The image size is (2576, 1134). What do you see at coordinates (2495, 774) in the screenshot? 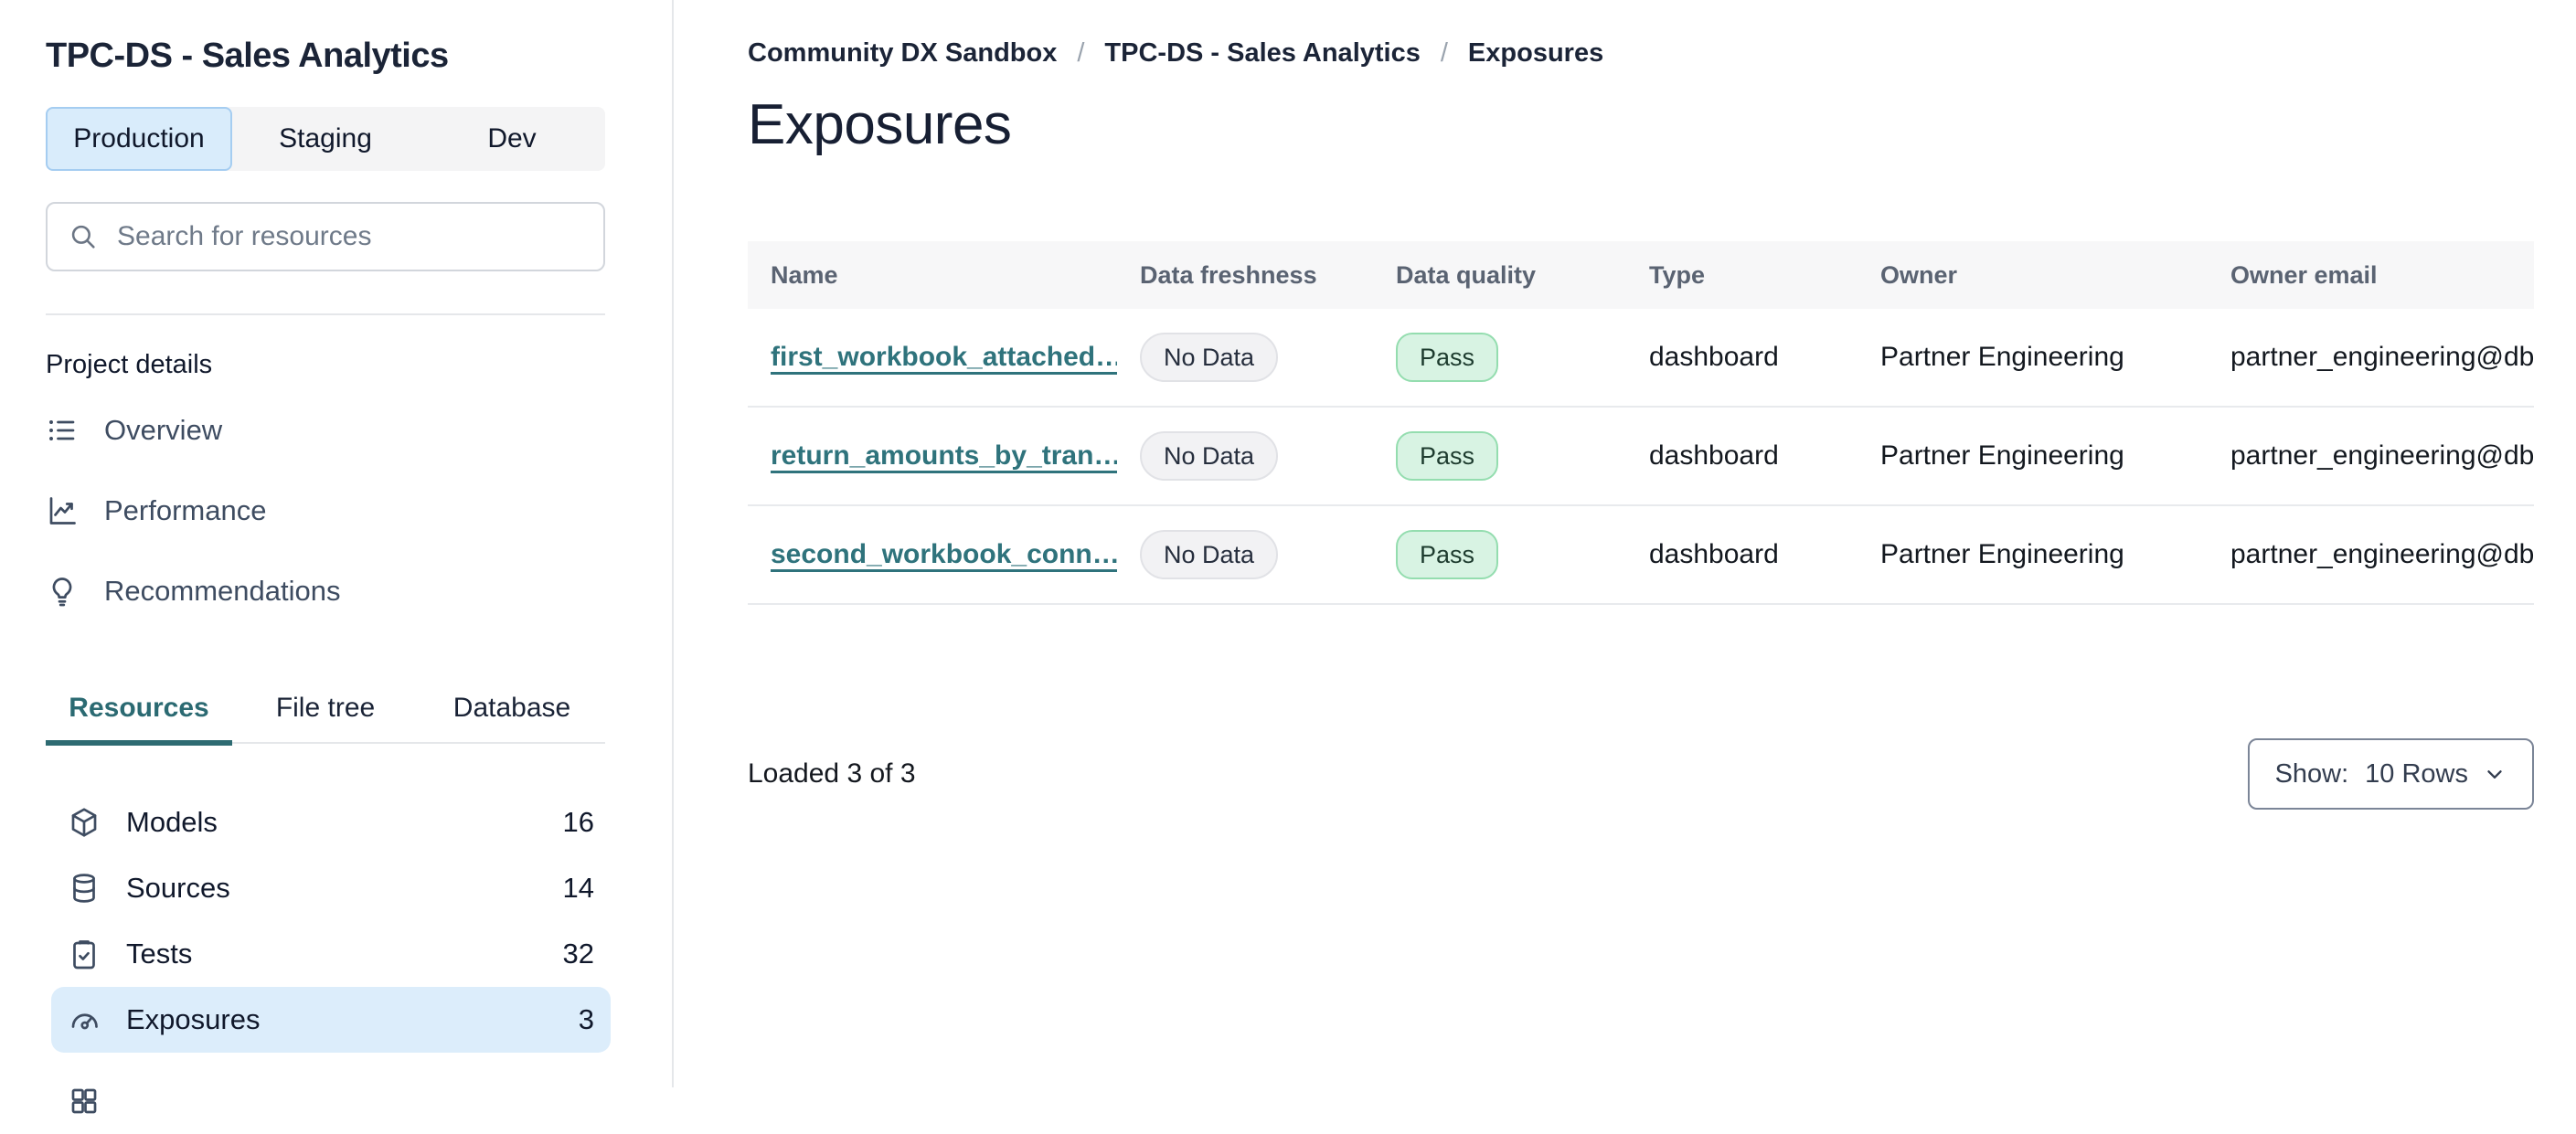
I see `chevron-down-icon` at bounding box center [2495, 774].